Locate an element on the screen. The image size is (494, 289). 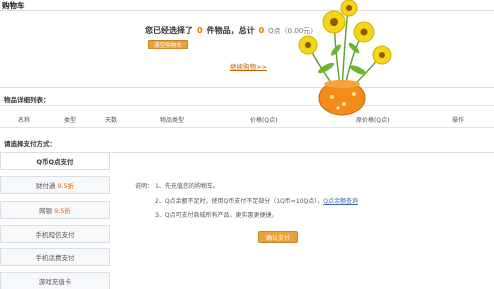
details-title: 物品详细列表： is located at coordinates (27, 100).